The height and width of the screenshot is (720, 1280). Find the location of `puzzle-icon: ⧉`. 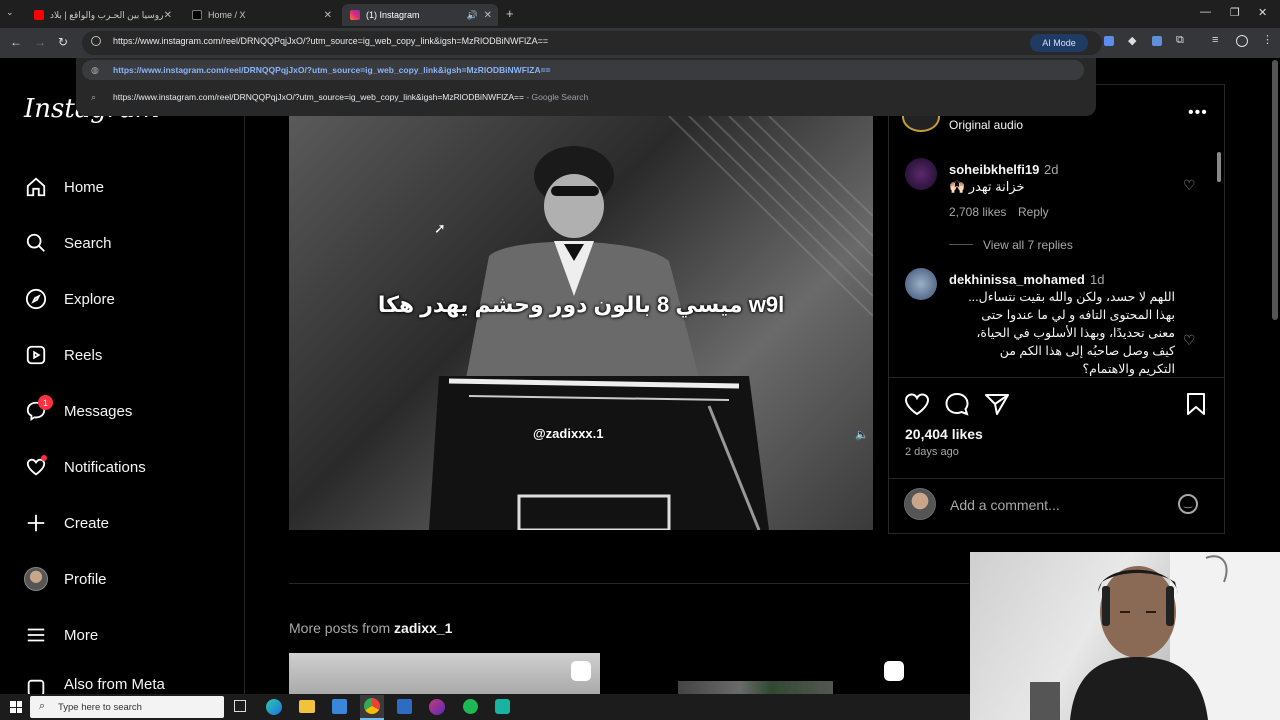

puzzle-icon: ⧉ is located at coordinates (1180, 40).